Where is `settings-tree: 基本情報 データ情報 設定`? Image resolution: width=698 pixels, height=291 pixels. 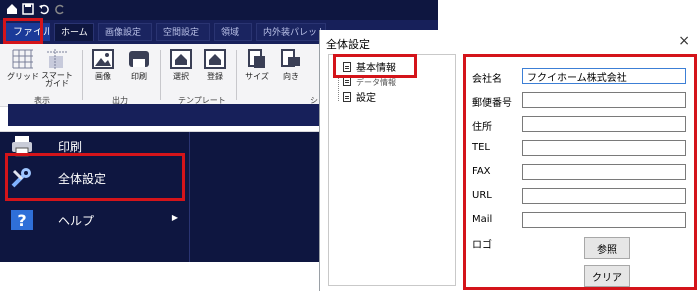 settings-tree: 基本情報 データ情報 設定 is located at coordinates (392, 170).